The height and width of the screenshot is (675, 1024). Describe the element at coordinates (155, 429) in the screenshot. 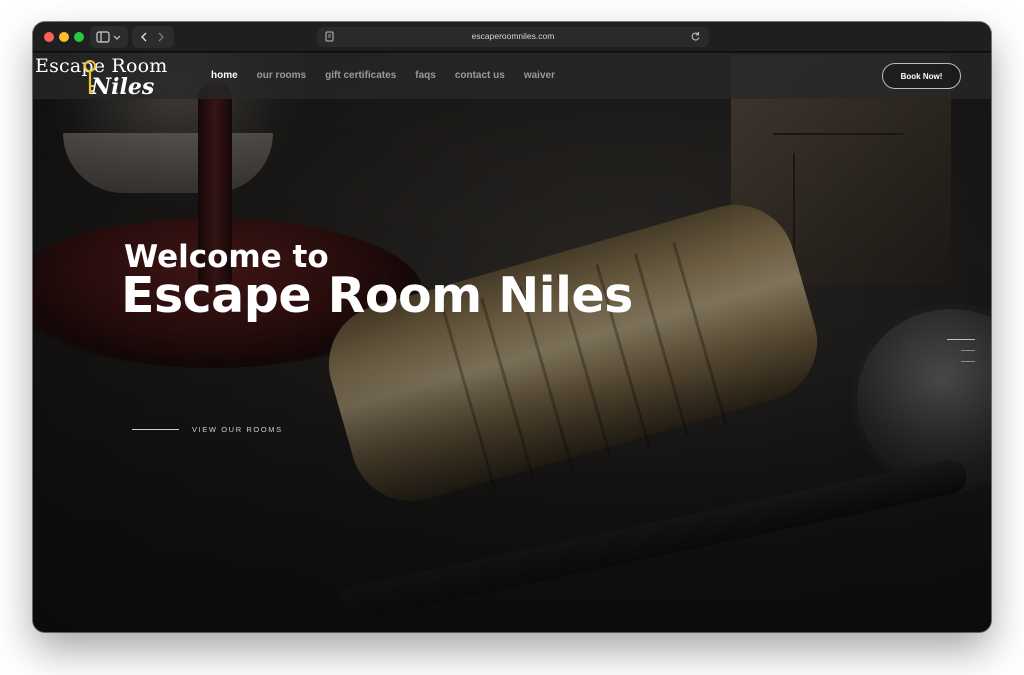

I see `cta-divider` at that location.